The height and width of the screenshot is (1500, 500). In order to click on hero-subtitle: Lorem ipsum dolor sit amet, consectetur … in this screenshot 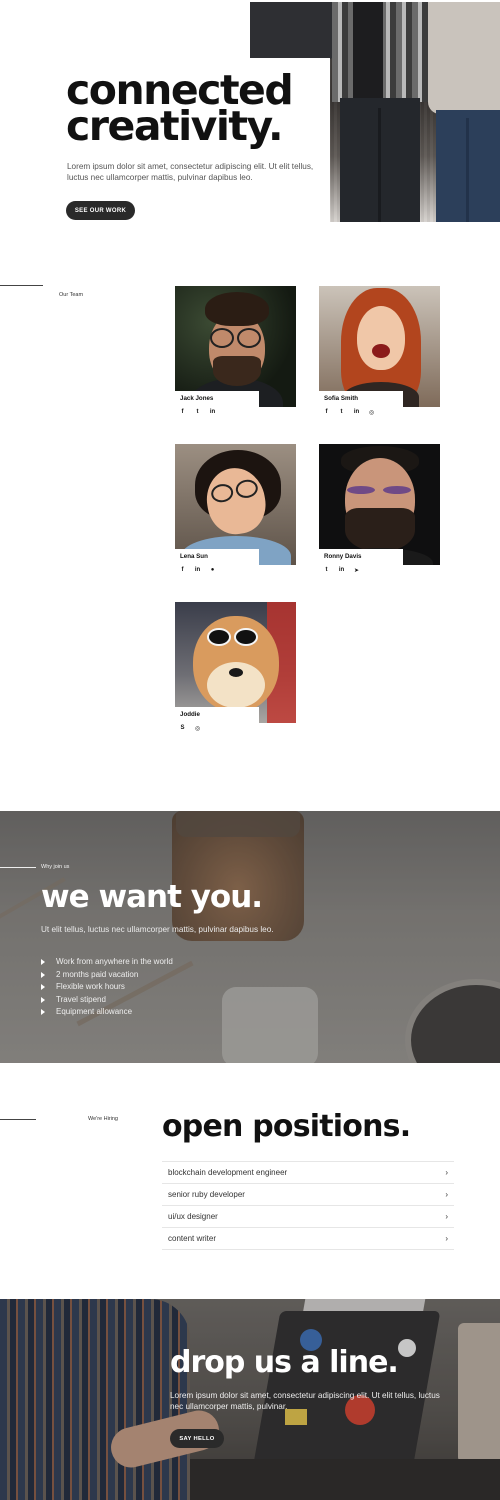, I will do `click(190, 172)`.